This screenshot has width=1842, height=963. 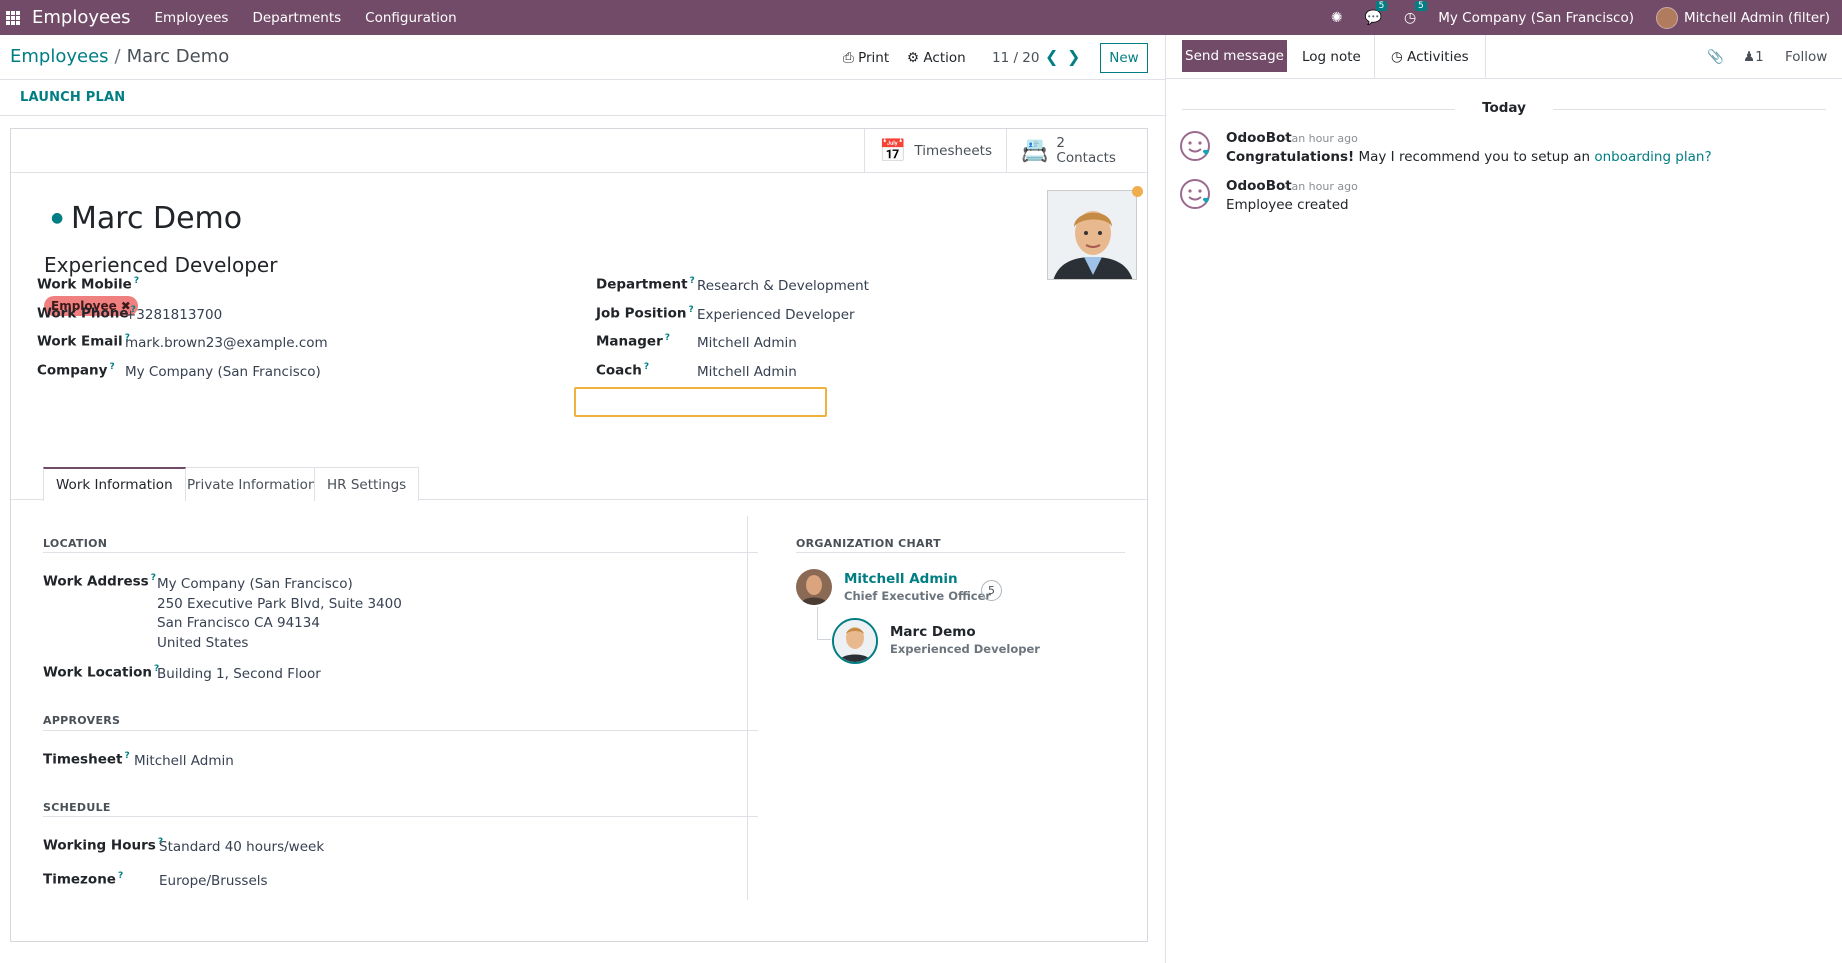 I want to click on timesheet-approver-value: Mitchell Admin, so click(x=184, y=761).